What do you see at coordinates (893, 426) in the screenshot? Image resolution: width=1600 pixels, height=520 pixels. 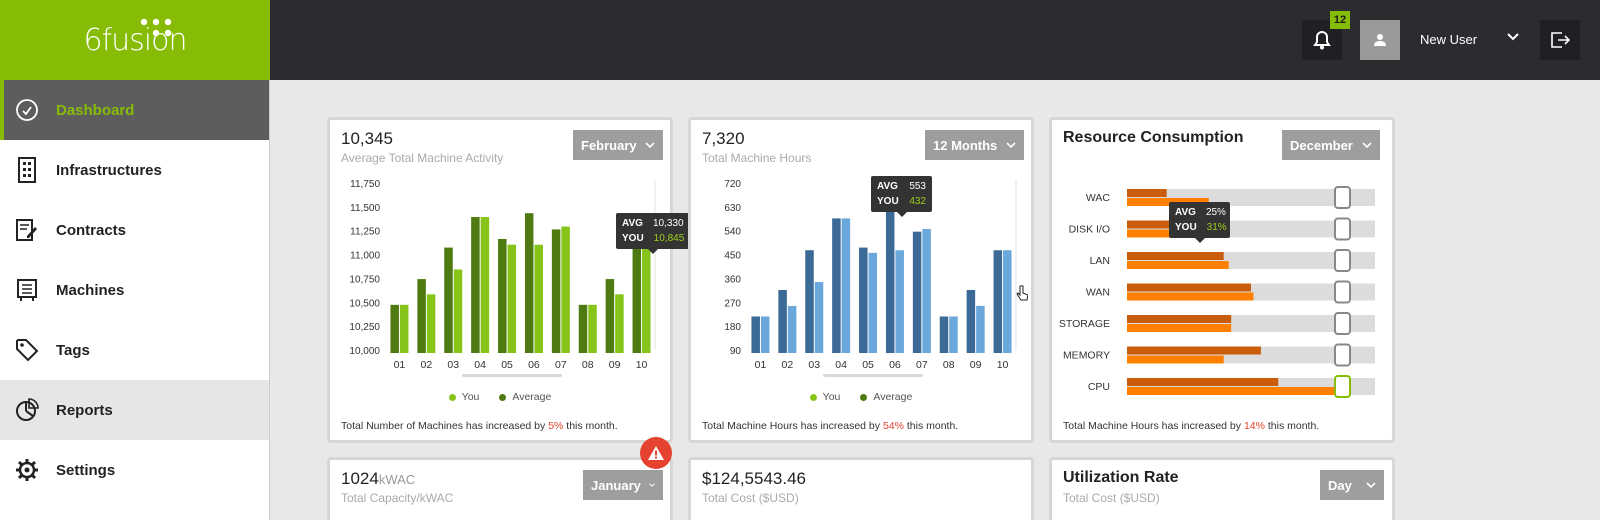 I see `footer-percent: 54%` at bounding box center [893, 426].